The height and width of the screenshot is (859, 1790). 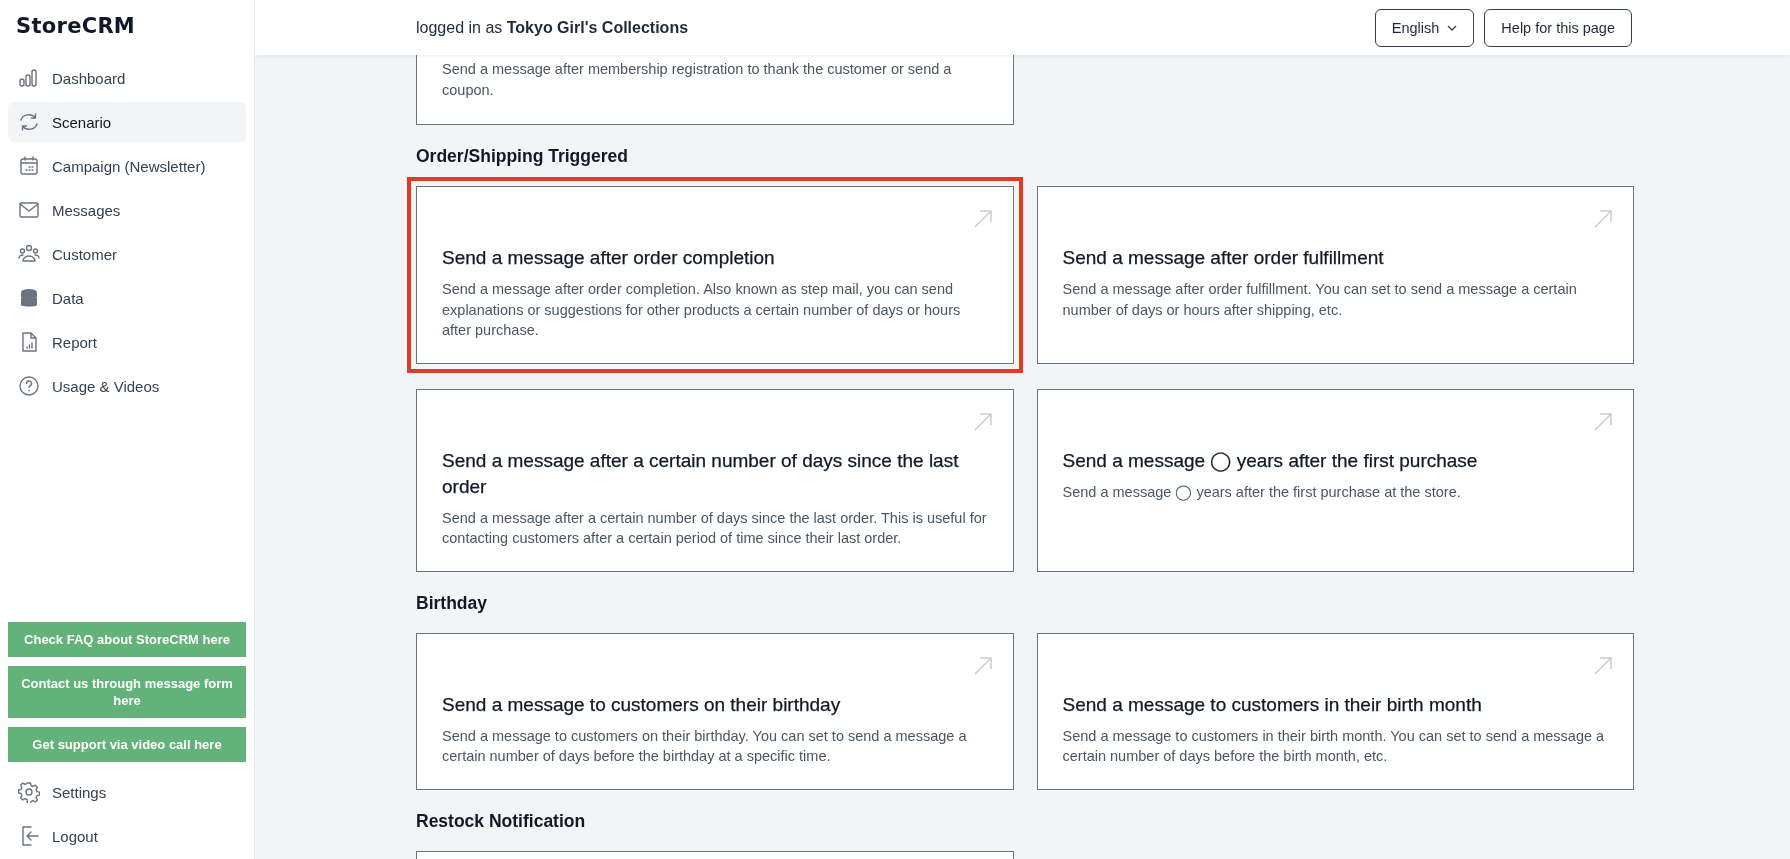 What do you see at coordinates (127, 78) in the screenshot?
I see `nav-item: Dashboard` at bounding box center [127, 78].